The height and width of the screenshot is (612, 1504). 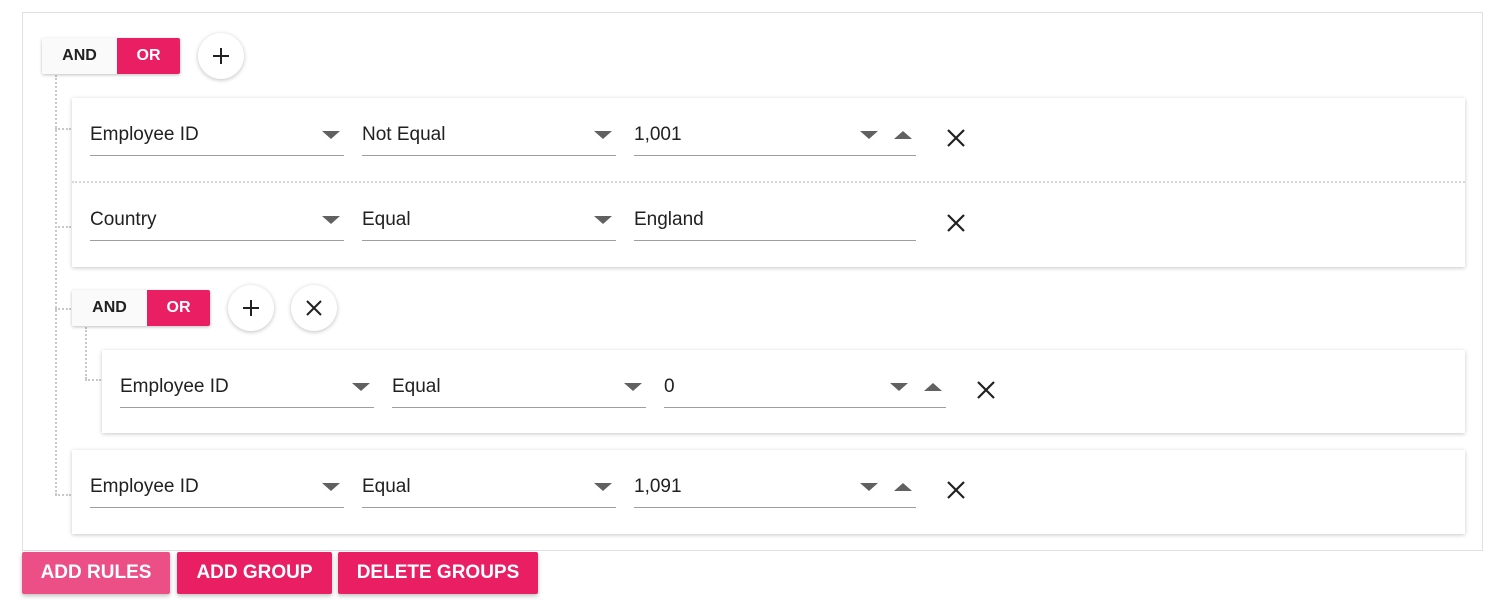 What do you see at coordinates (775, 138) in the screenshot?
I see `value-numeric-input: 1,001` at bounding box center [775, 138].